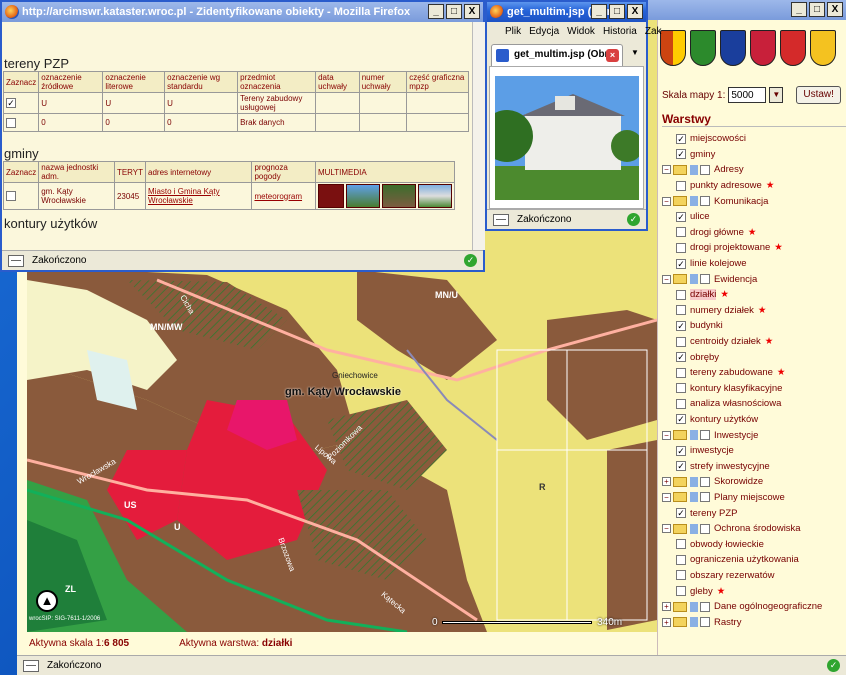 This screenshot has width=846, height=675. What do you see at coordinates (754, 622) in the screenshot?
I see `layer-group: + Rastry` at bounding box center [754, 622].